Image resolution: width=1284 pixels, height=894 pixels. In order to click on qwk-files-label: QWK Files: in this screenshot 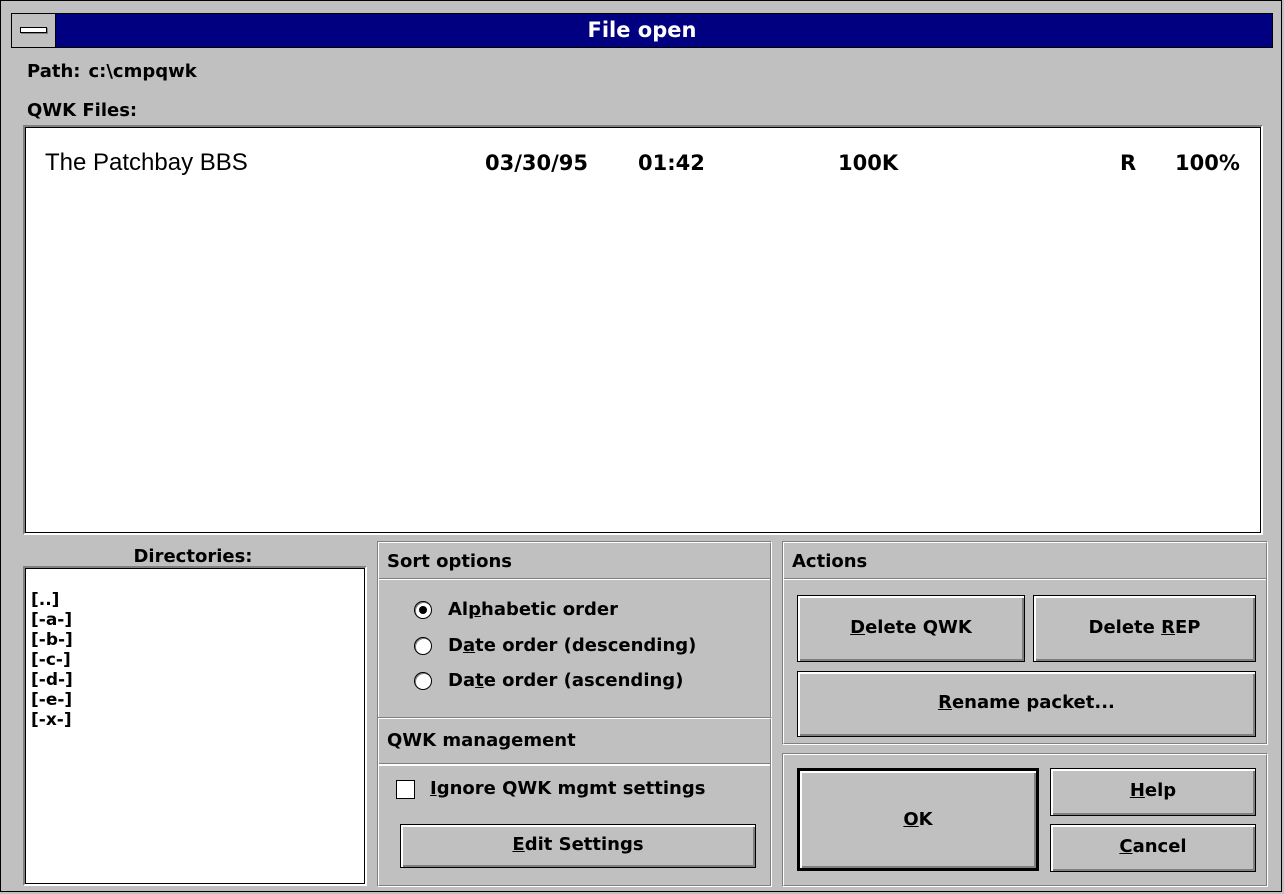, I will do `click(82, 110)`.